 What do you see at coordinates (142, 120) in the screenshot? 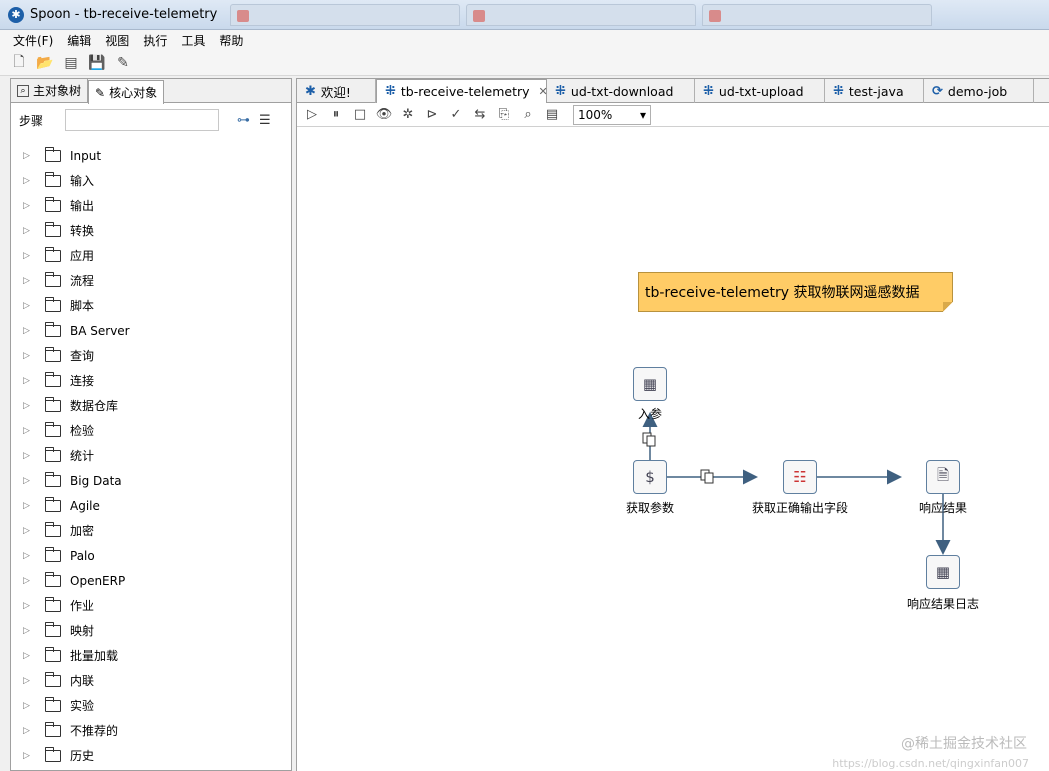
I see `steps-search-input` at bounding box center [142, 120].